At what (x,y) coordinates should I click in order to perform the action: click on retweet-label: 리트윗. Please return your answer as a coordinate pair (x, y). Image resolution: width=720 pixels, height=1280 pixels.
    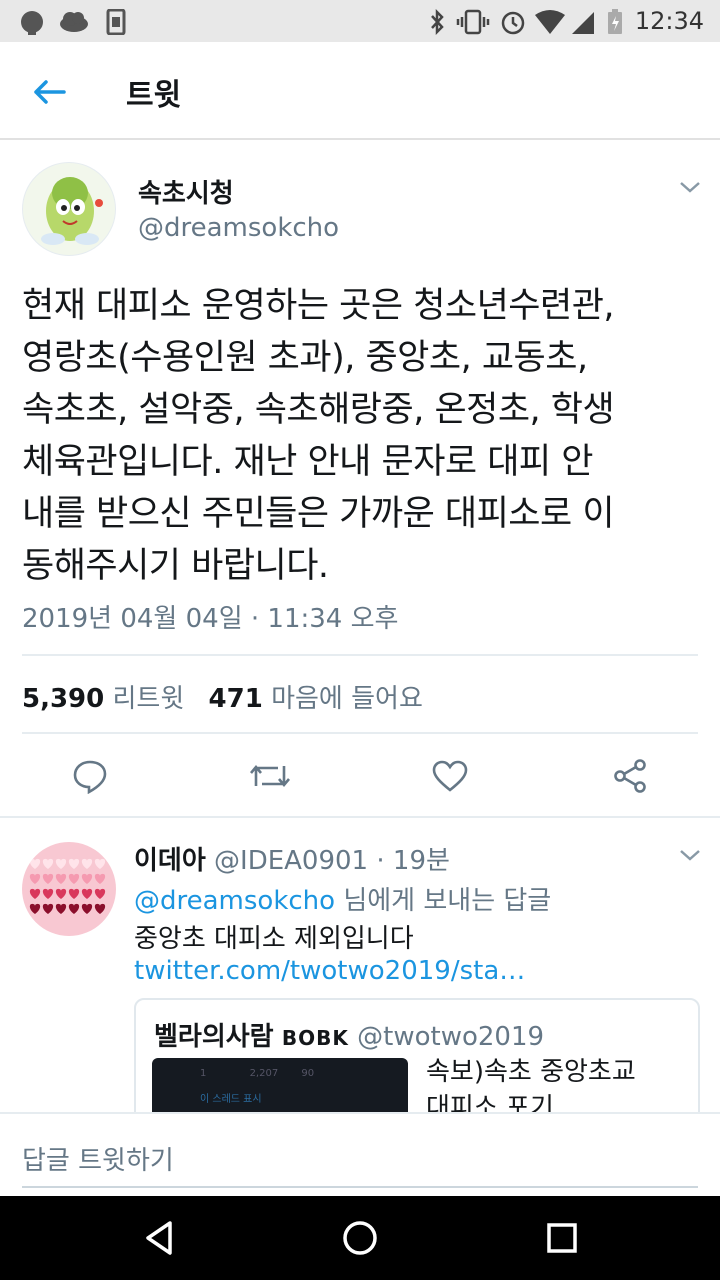
    Looking at the image, I should click on (149, 699).